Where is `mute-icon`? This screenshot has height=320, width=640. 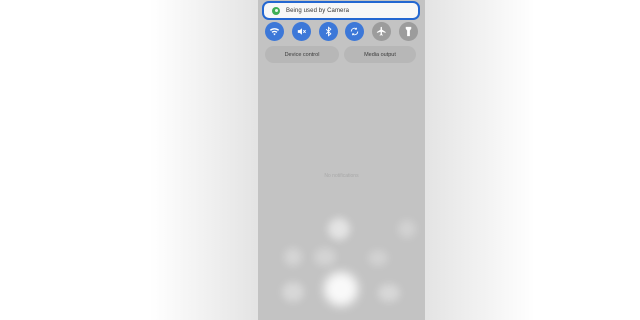 mute-icon is located at coordinates (301, 31).